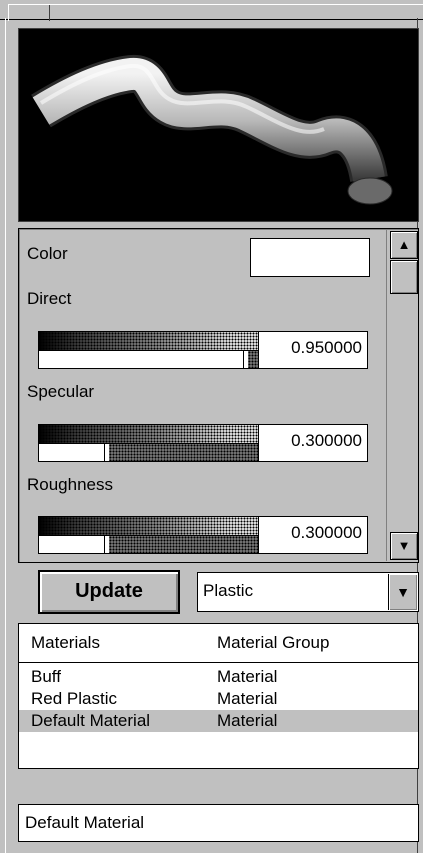  I want to click on roughness-slider, so click(149, 535).